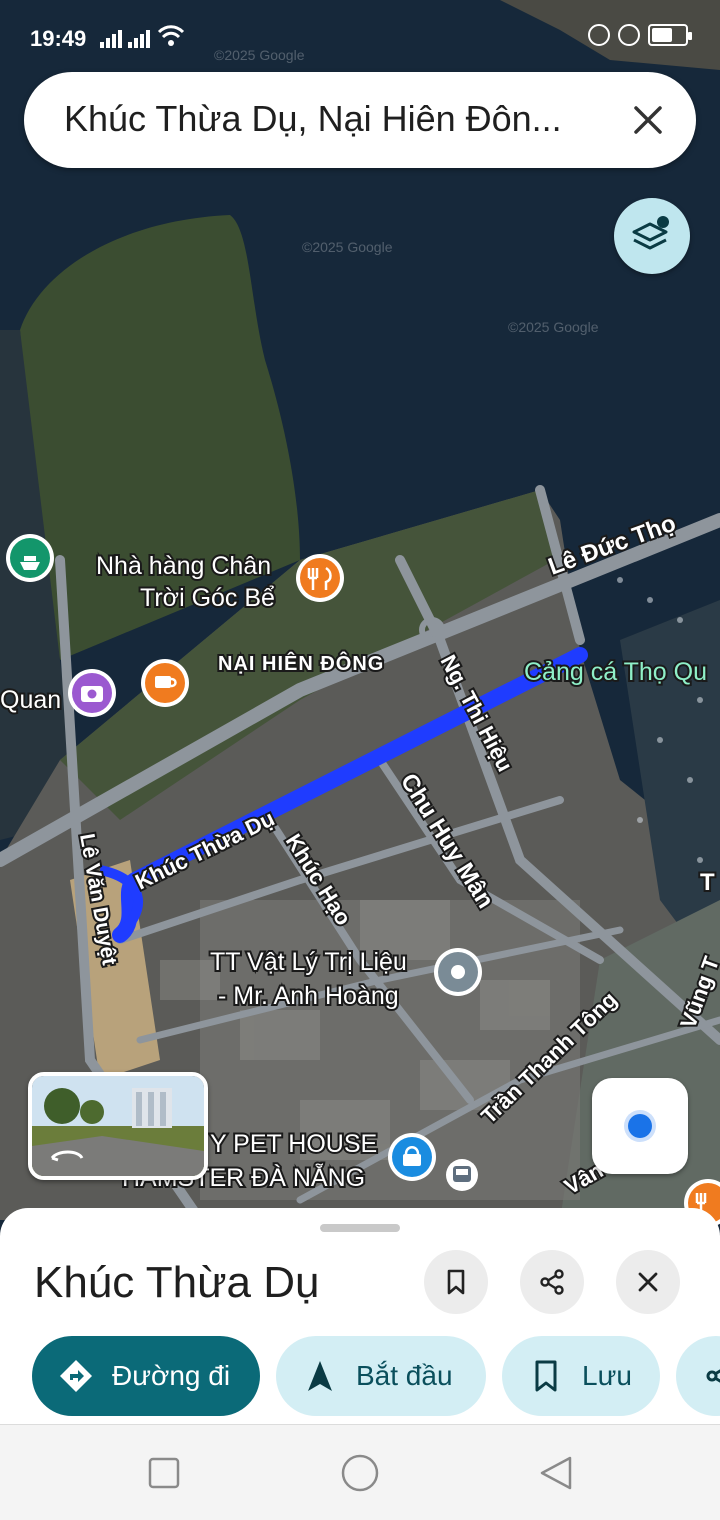  Describe the element at coordinates (320, 1376) in the screenshot. I see `navigate-arrow-icon` at that location.